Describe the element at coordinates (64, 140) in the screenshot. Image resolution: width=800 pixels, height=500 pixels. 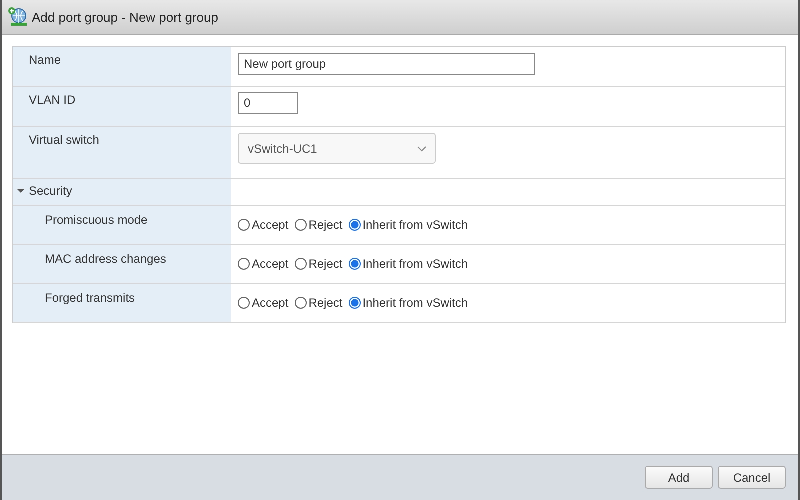
I see `field-label: Virtual switch` at that location.